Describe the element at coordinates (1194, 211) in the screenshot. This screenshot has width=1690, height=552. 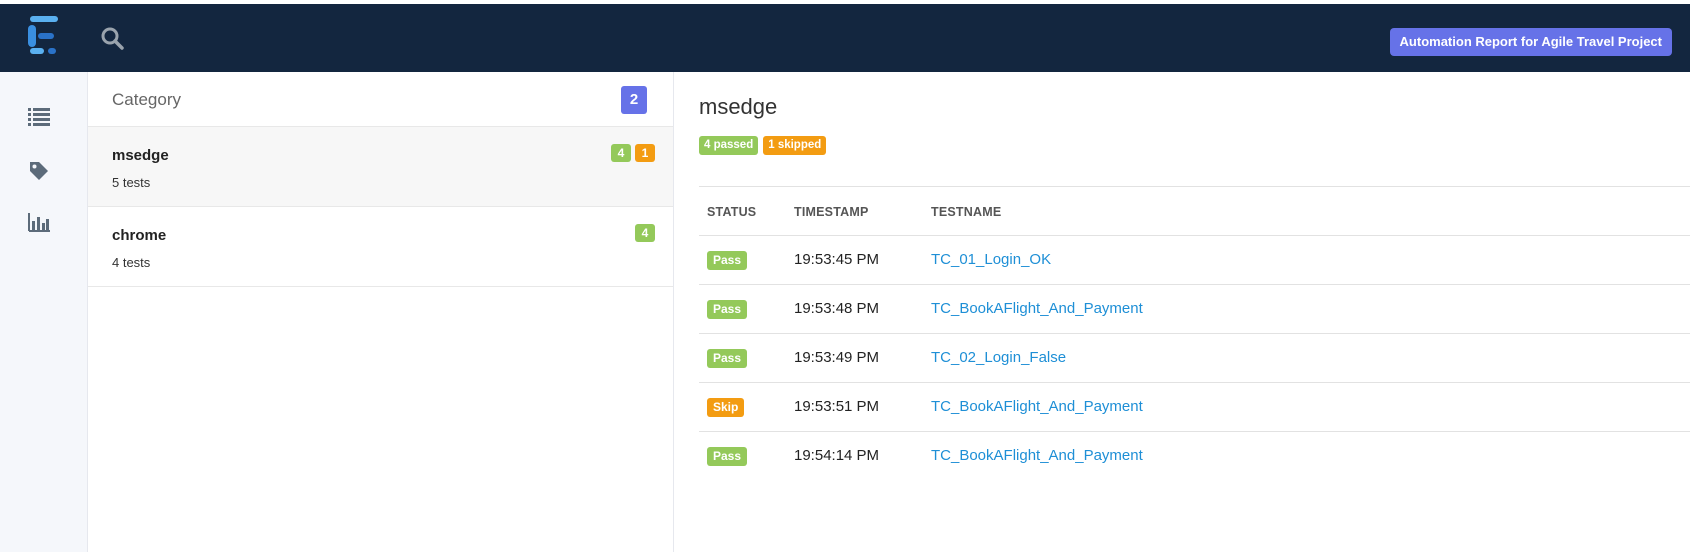
I see `table-header: STATUS TIMESTAMP TESTNAME` at that location.